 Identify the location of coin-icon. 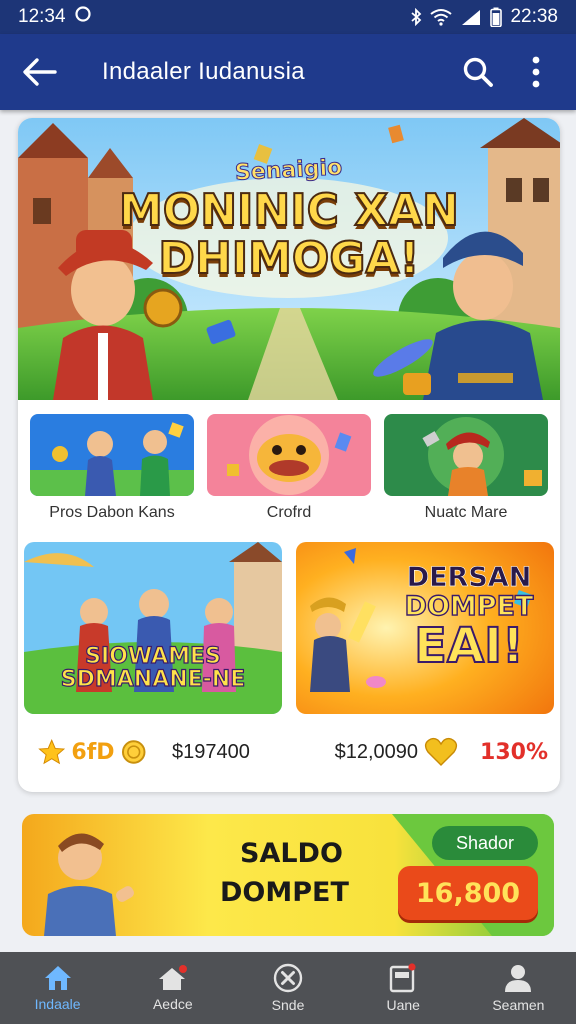
(133, 752).